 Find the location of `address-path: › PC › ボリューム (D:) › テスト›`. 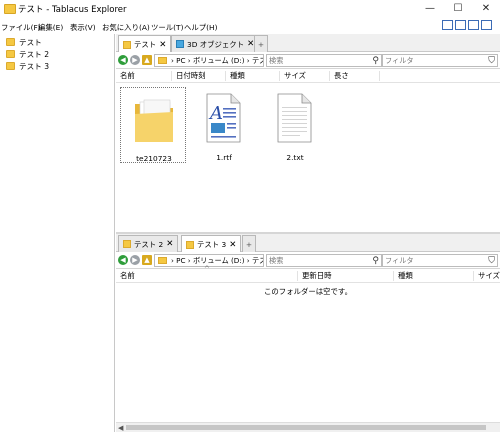

address-path: › PC › ボリューム (D:) › テスト› is located at coordinates (217, 60).